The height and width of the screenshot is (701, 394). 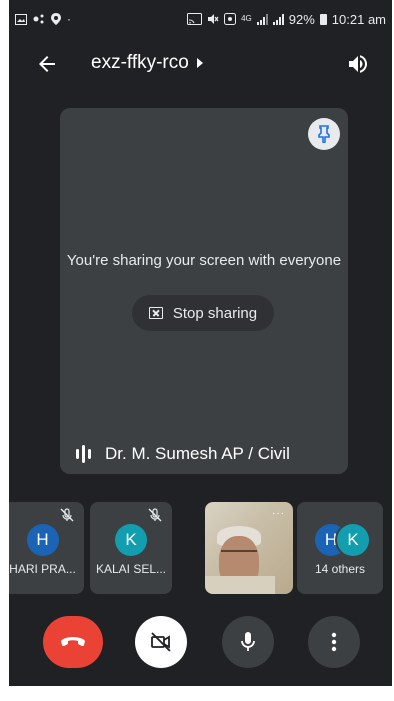 I want to click on call-end-icon, so click(x=73, y=641).